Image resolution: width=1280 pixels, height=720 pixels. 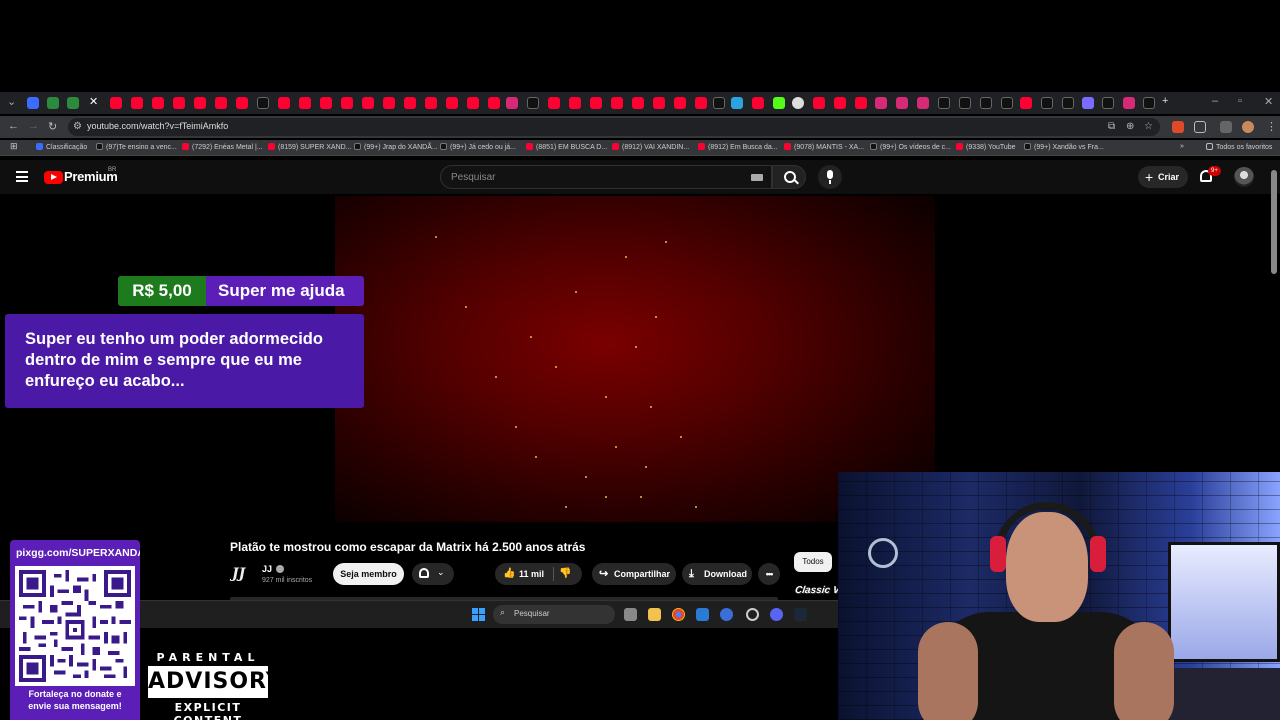 What do you see at coordinates (726, 614) in the screenshot?
I see `network-app-icon` at bounding box center [726, 614].